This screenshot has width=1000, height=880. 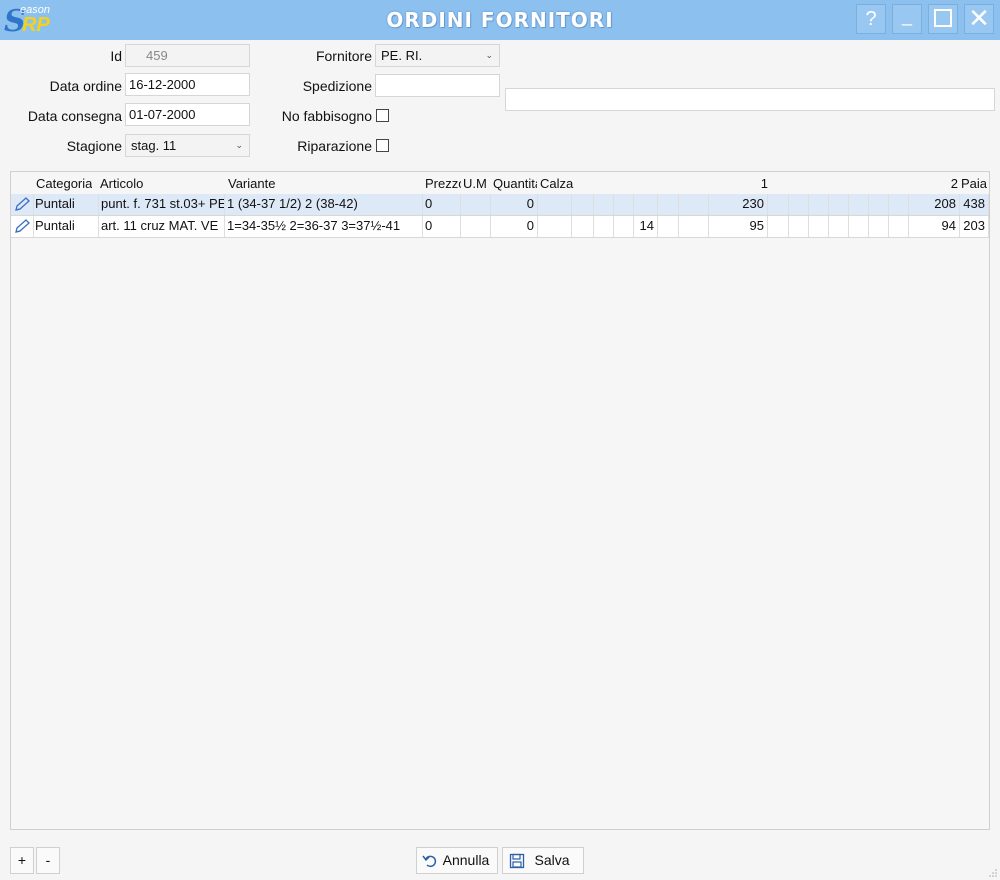 What do you see at coordinates (251, 183) in the screenshot?
I see `header-variante: Variante` at bounding box center [251, 183].